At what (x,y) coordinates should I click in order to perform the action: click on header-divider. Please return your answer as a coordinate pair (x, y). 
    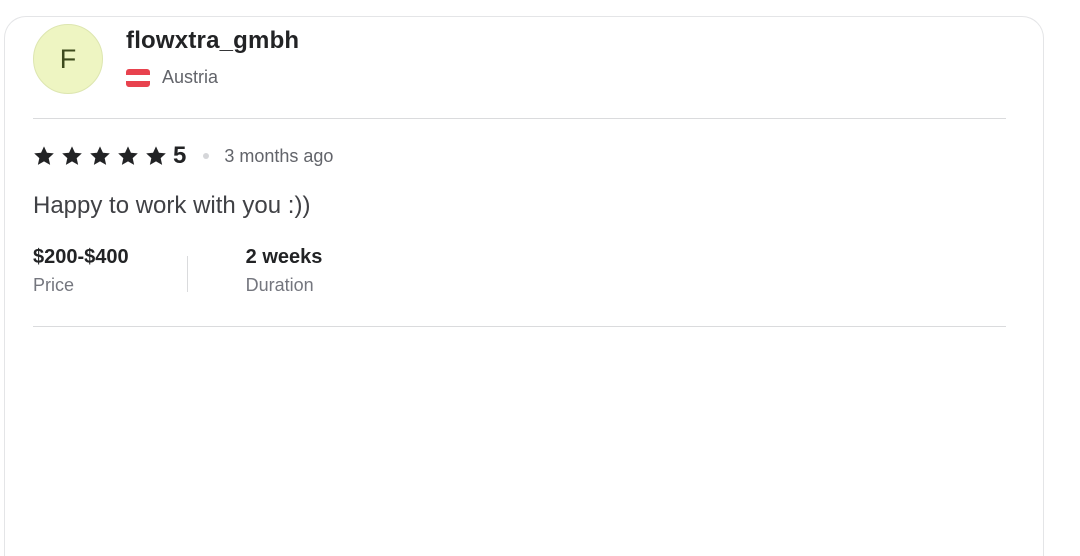
    Looking at the image, I should click on (519, 118).